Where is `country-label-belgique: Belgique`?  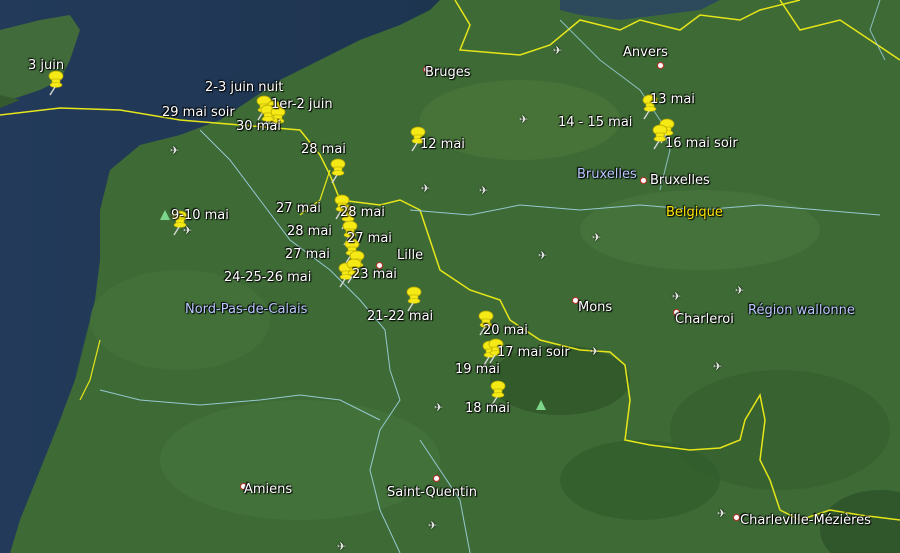 country-label-belgique: Belgique is located at coordinates (694, 212).